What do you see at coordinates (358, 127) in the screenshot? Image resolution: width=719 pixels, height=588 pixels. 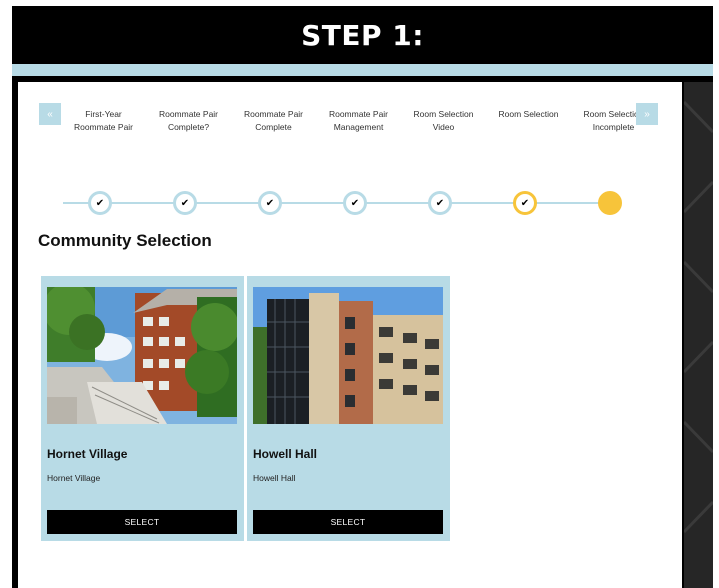 I see `tab-label-line2: Management` at bounding box center [358, 127].